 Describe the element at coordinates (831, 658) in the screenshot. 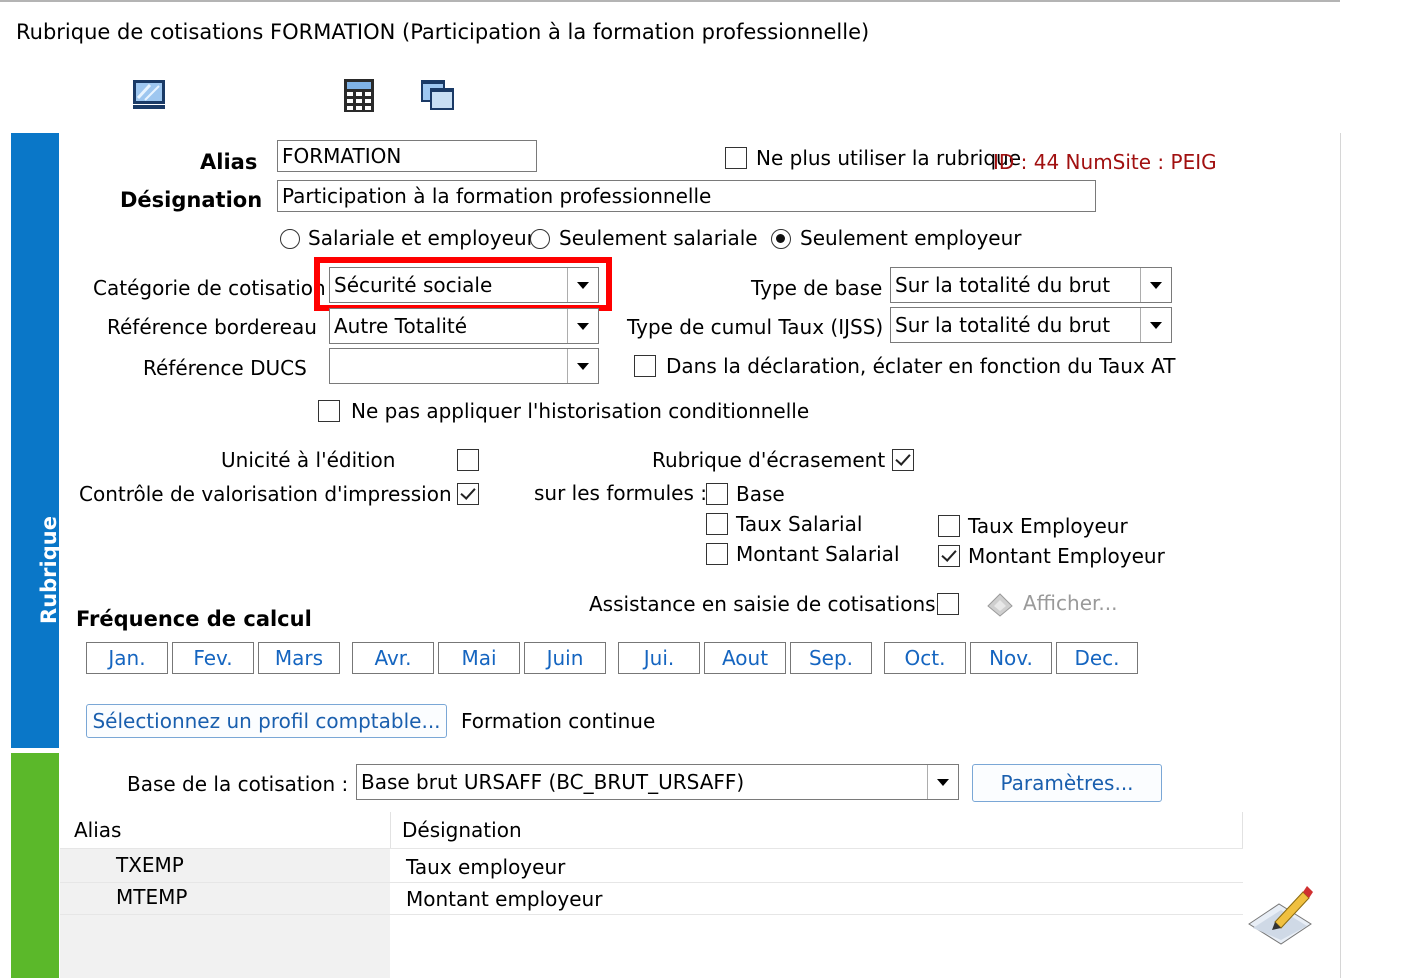

I see `month-sep: Sep.` at that location.